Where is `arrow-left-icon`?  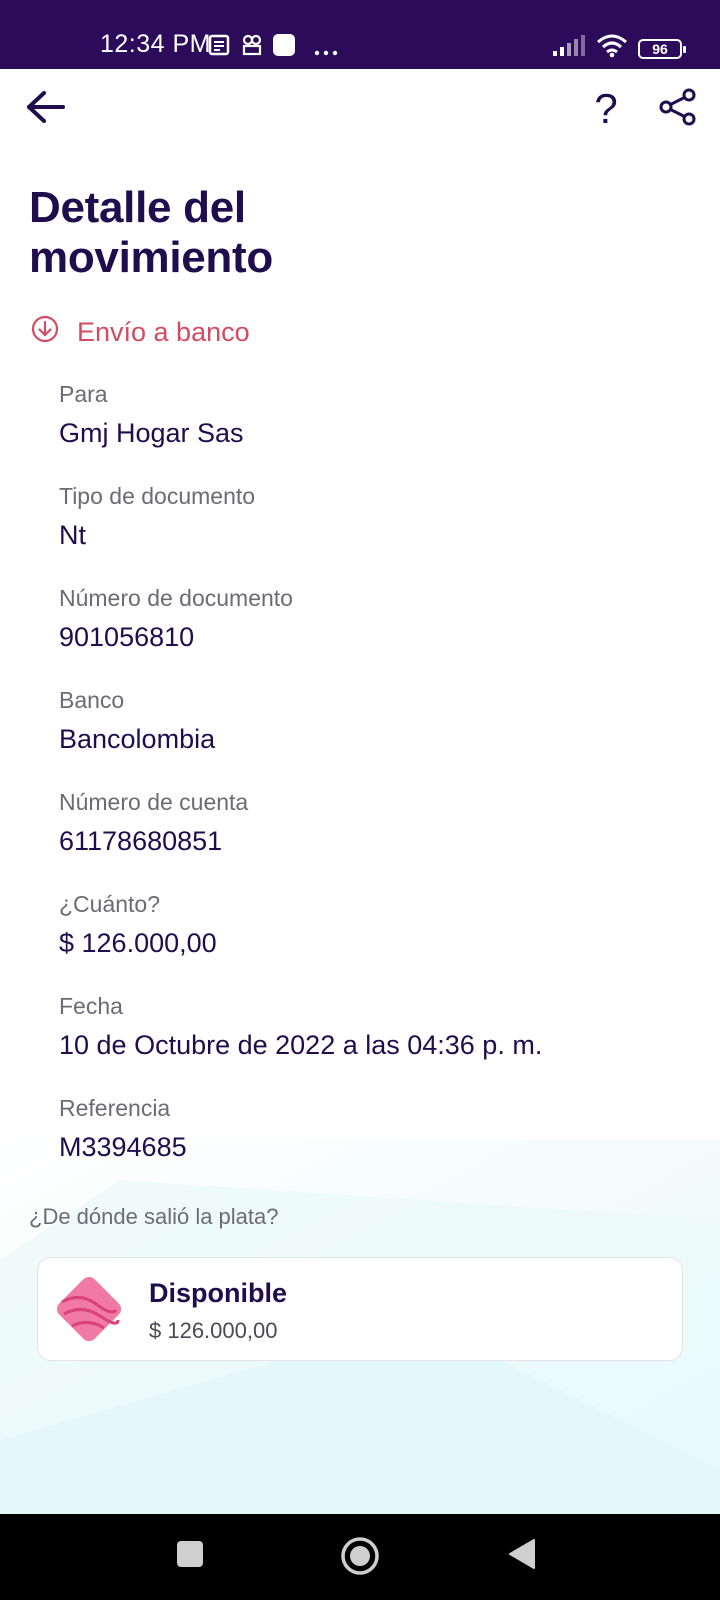 arrow-left-icon is located at coordinates (46, 109).